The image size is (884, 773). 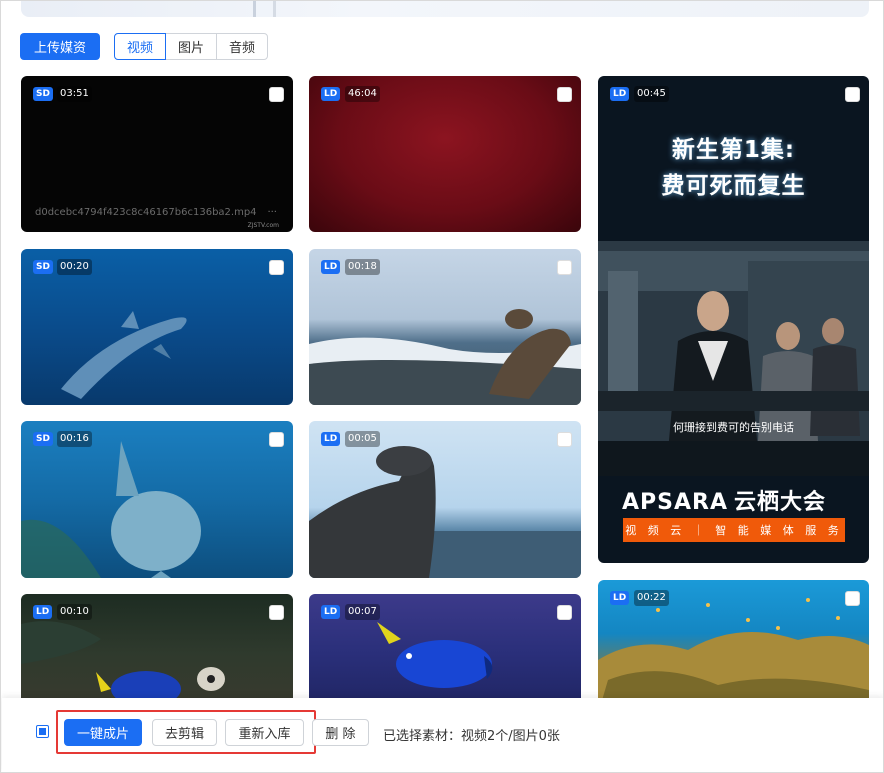 What do you see at coordinates (157, 499) in the screenshot?
I see `media-card: SD 00:16` at bounding box center [157, 499].